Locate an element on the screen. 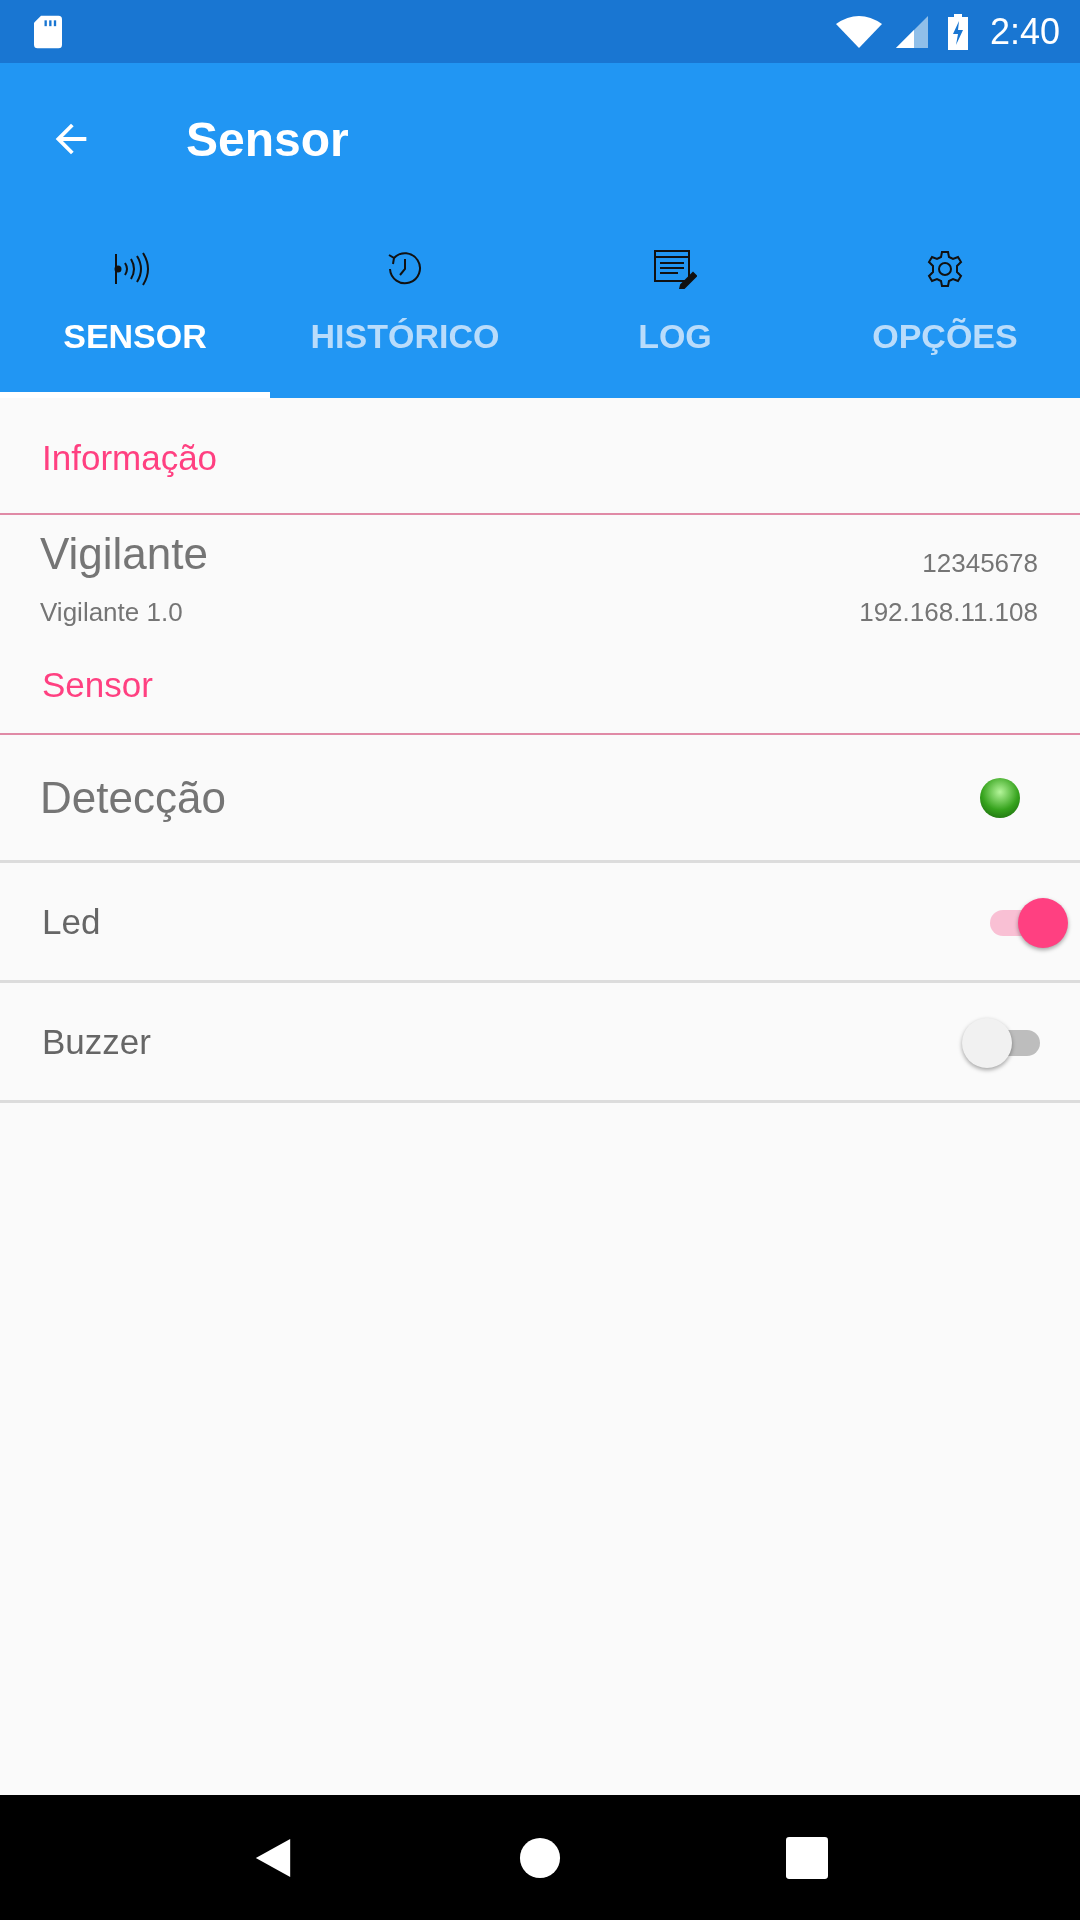 The height and width of the screenshot is (1920, 1080). document-edit-icon is located at coordinates (675, 269).